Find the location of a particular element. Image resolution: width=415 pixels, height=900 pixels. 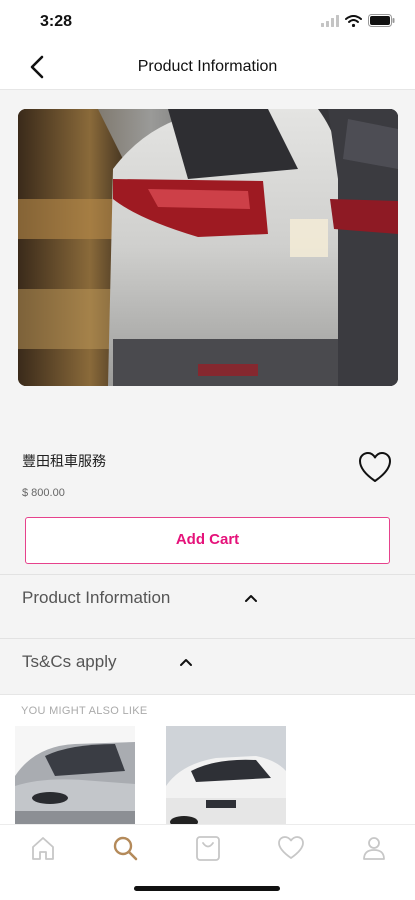

wifi-icon is located at coordinates (353, 20).